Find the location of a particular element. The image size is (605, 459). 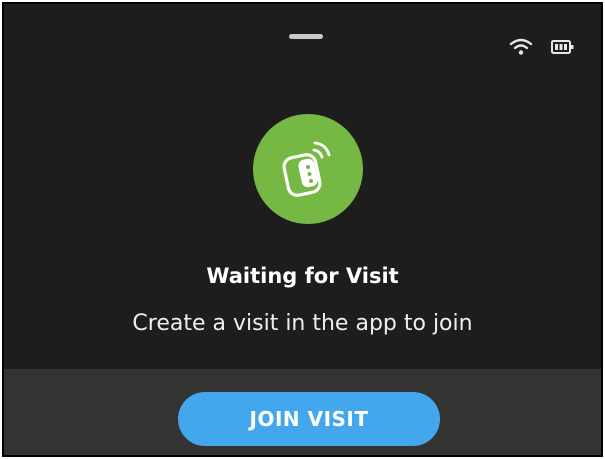

join-visit-button: JOIN VISIT is located at coordinates (309, 419).